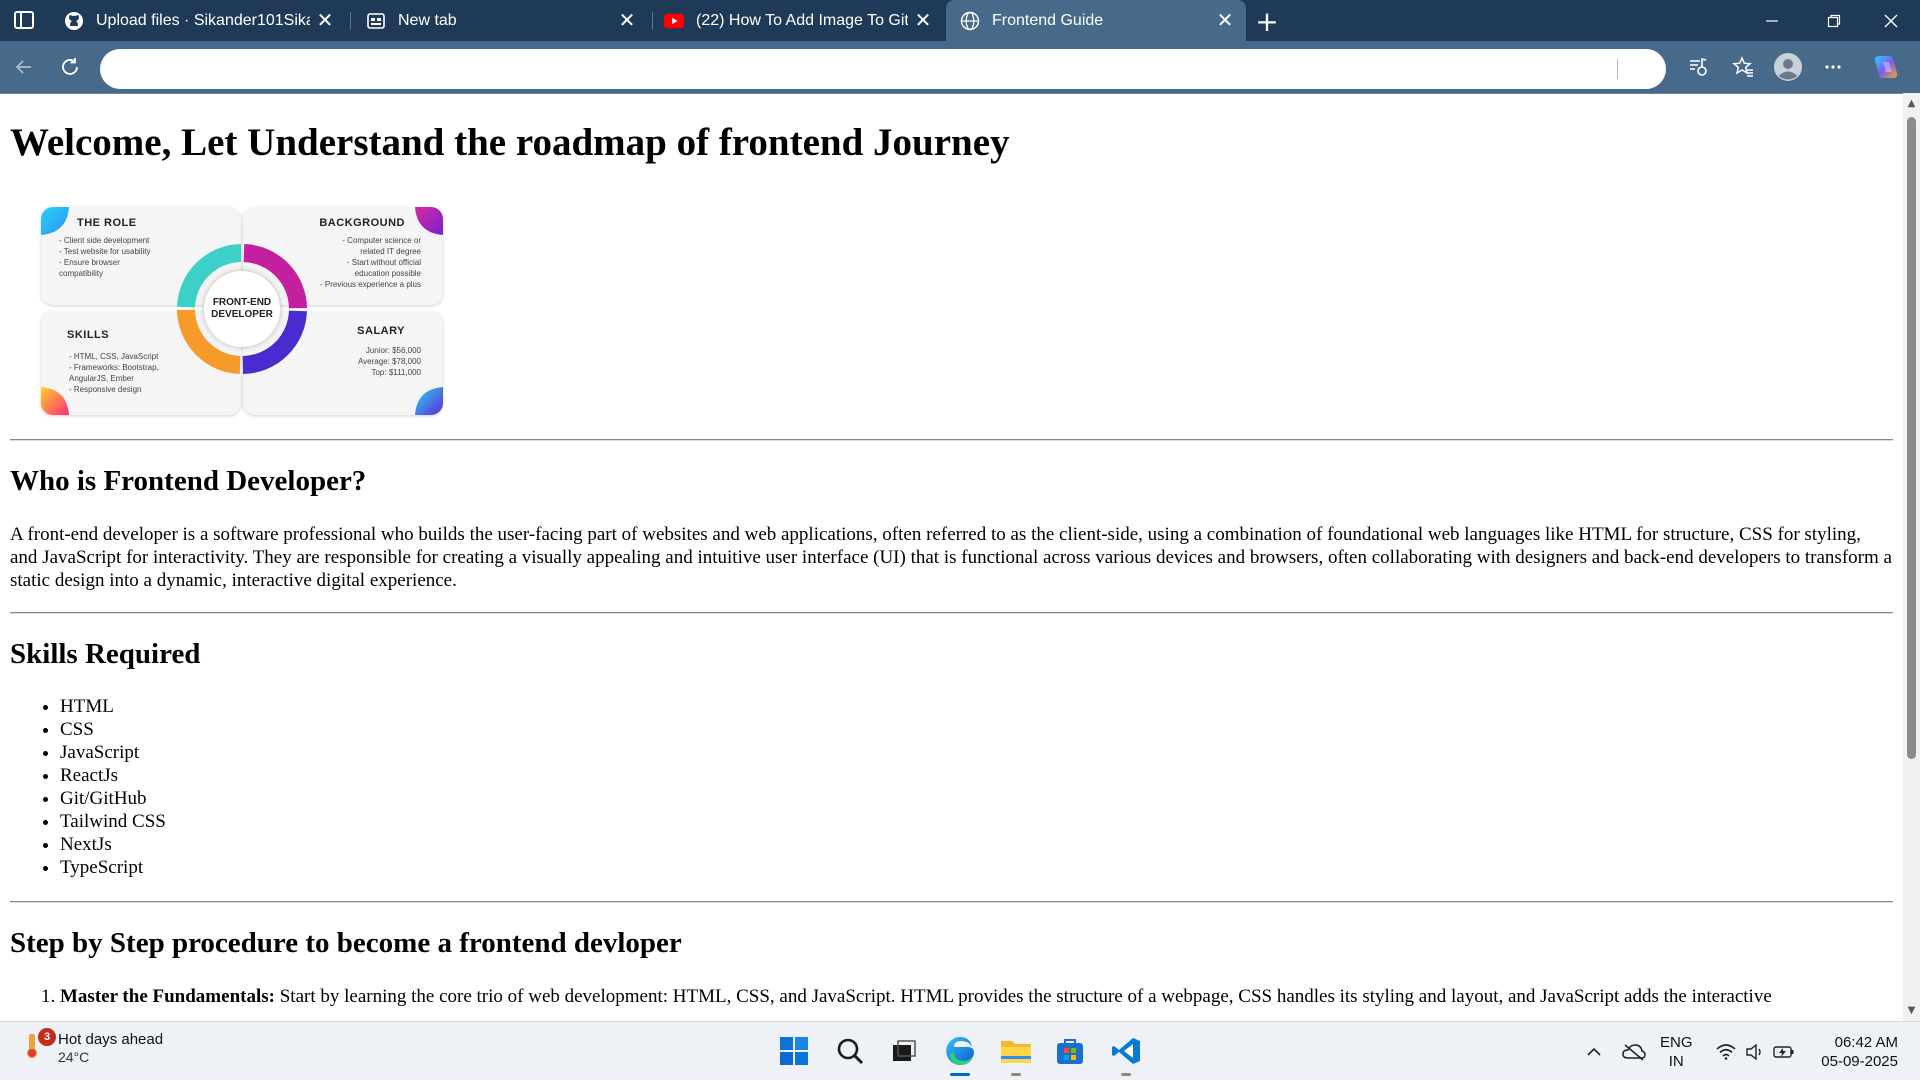 The image size is (1920, 1081). Describe the element at coordinates (976, 867) in the screenshot. I see `list-item: TypeScript` at that location.